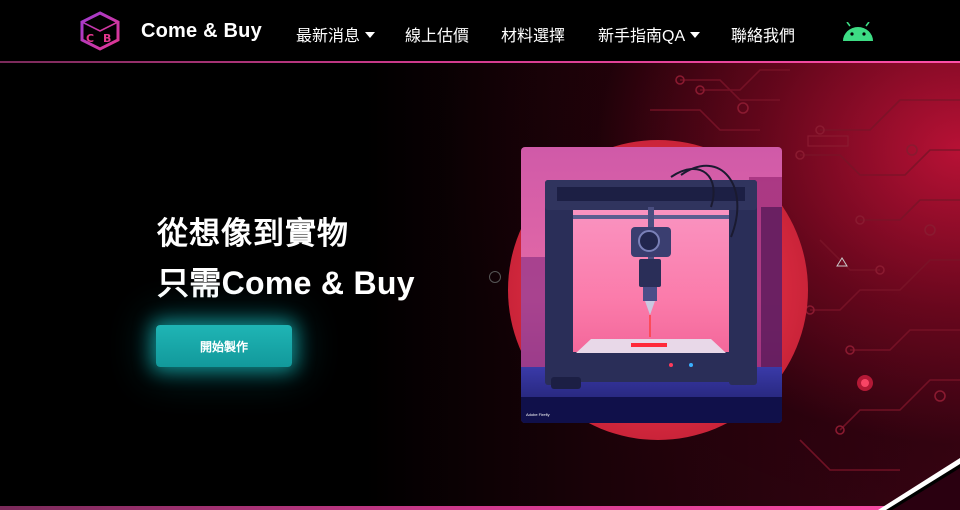 This screenshot has width=960, height=510. What do you see at coordinates (286, 283) in the screenshot?
I see `hero-headline-line2: 只需Come & Buy` at bounding box center [286, 283].